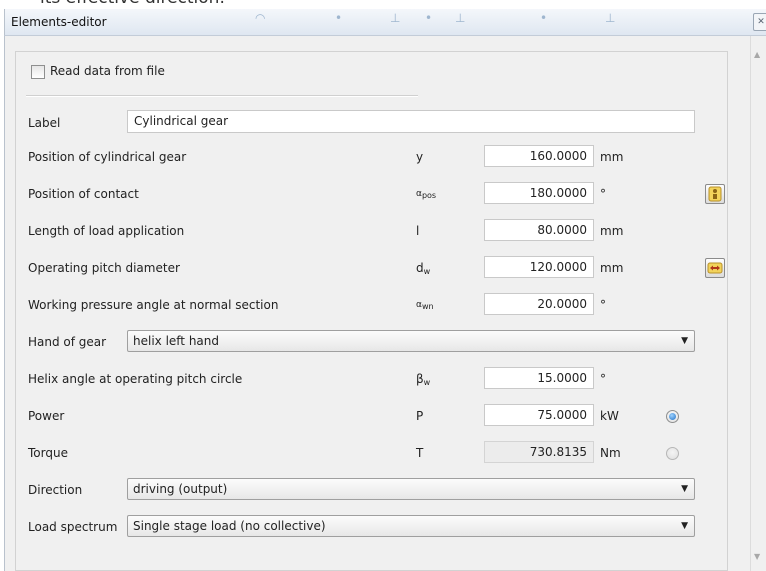 The width and height of the screenshot is (766, 571). I want to click on diameter-label: Operating pitch diameter, so click(104, 268).